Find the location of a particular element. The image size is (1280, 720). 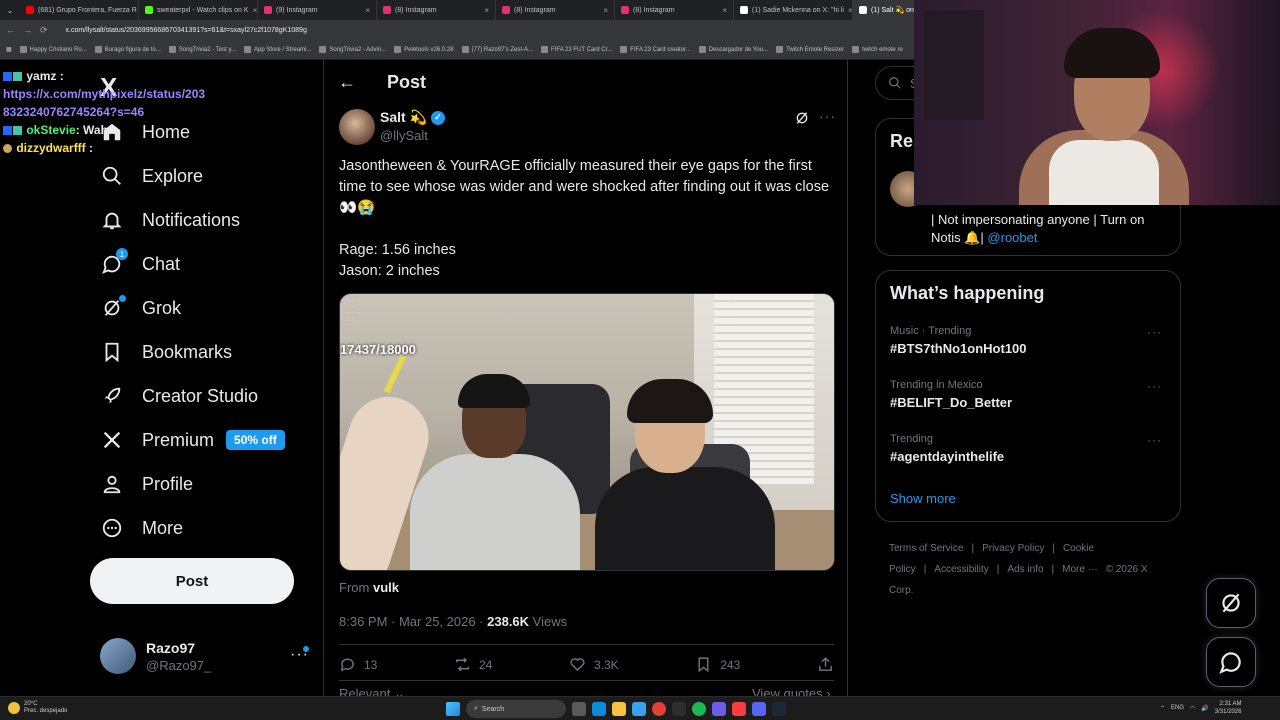

bookmark-favicon-icon is located at coordinates (98, 49).